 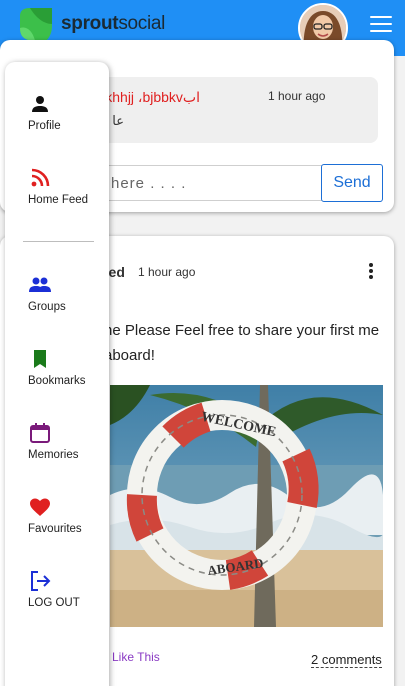 What do you see at coordinates (167, 272) in the screenshot?
I see `post-time: 1 hour ago` at bounding box center [167, 272].